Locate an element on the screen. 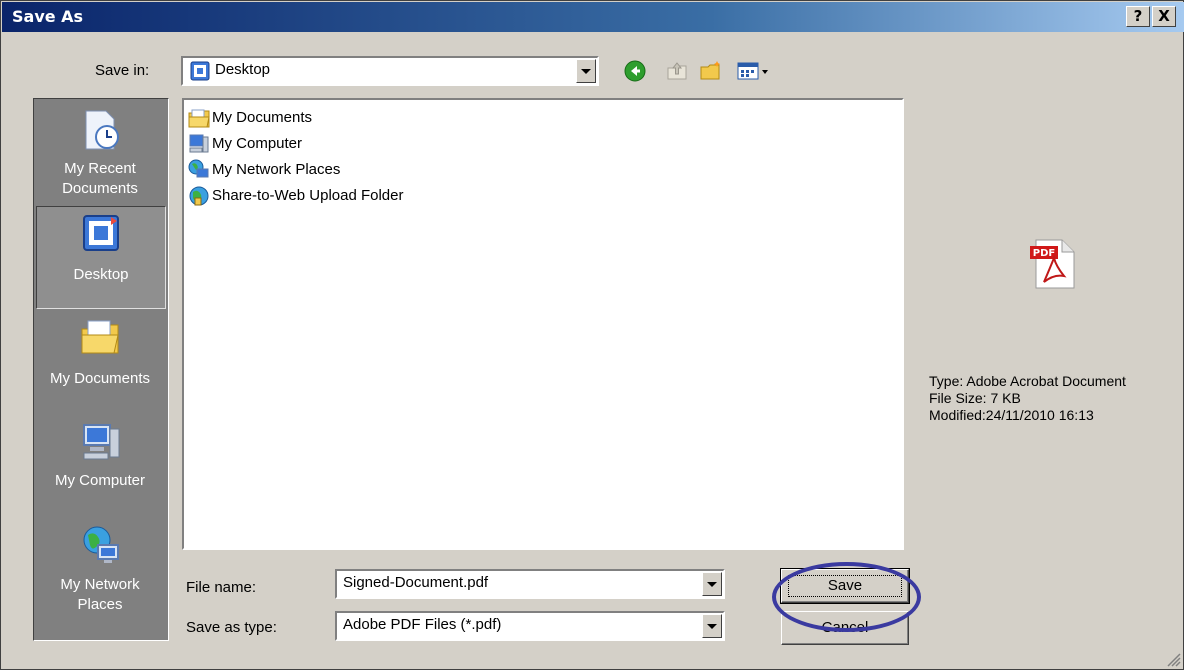 Image resolution: width=1184 pixels, height=670 pixels. place-label: My Documents is located at coordinates (100, 378).